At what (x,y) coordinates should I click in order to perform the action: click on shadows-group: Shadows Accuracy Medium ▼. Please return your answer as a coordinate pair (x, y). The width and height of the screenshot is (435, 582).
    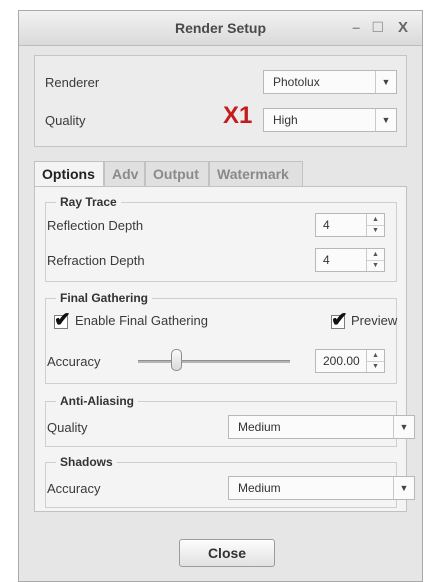
    Looking at the image, I should click on (230, 481).